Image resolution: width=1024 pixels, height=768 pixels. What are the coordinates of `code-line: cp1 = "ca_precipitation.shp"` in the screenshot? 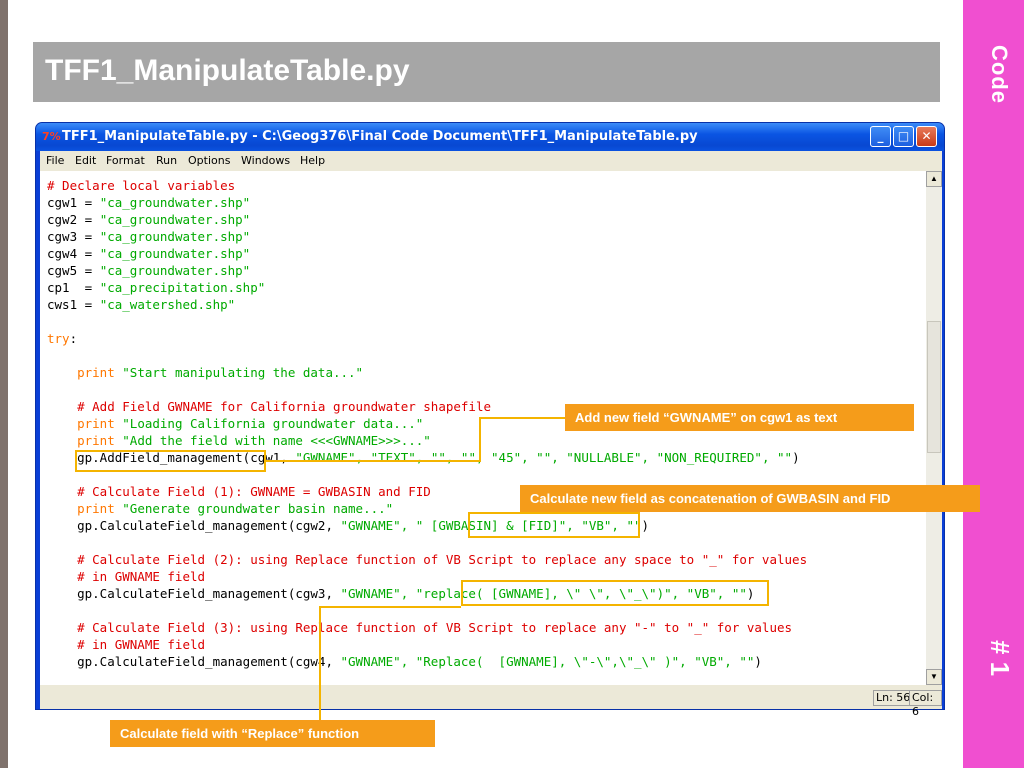 It's located at (156, 287).